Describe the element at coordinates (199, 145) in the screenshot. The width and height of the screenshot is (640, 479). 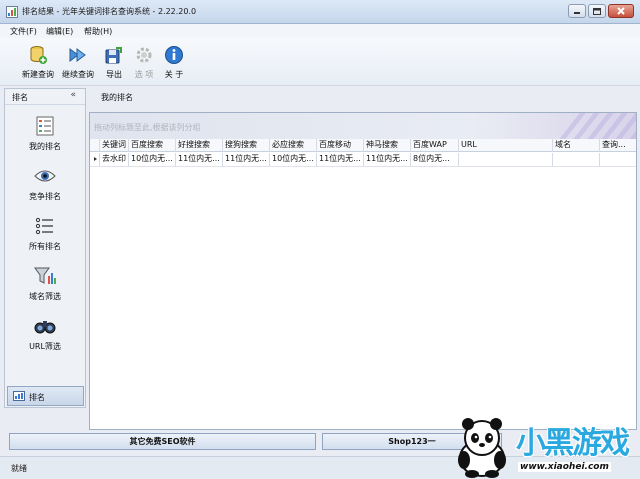
I see `column-header-haosou: 好搜搜索` at that location.